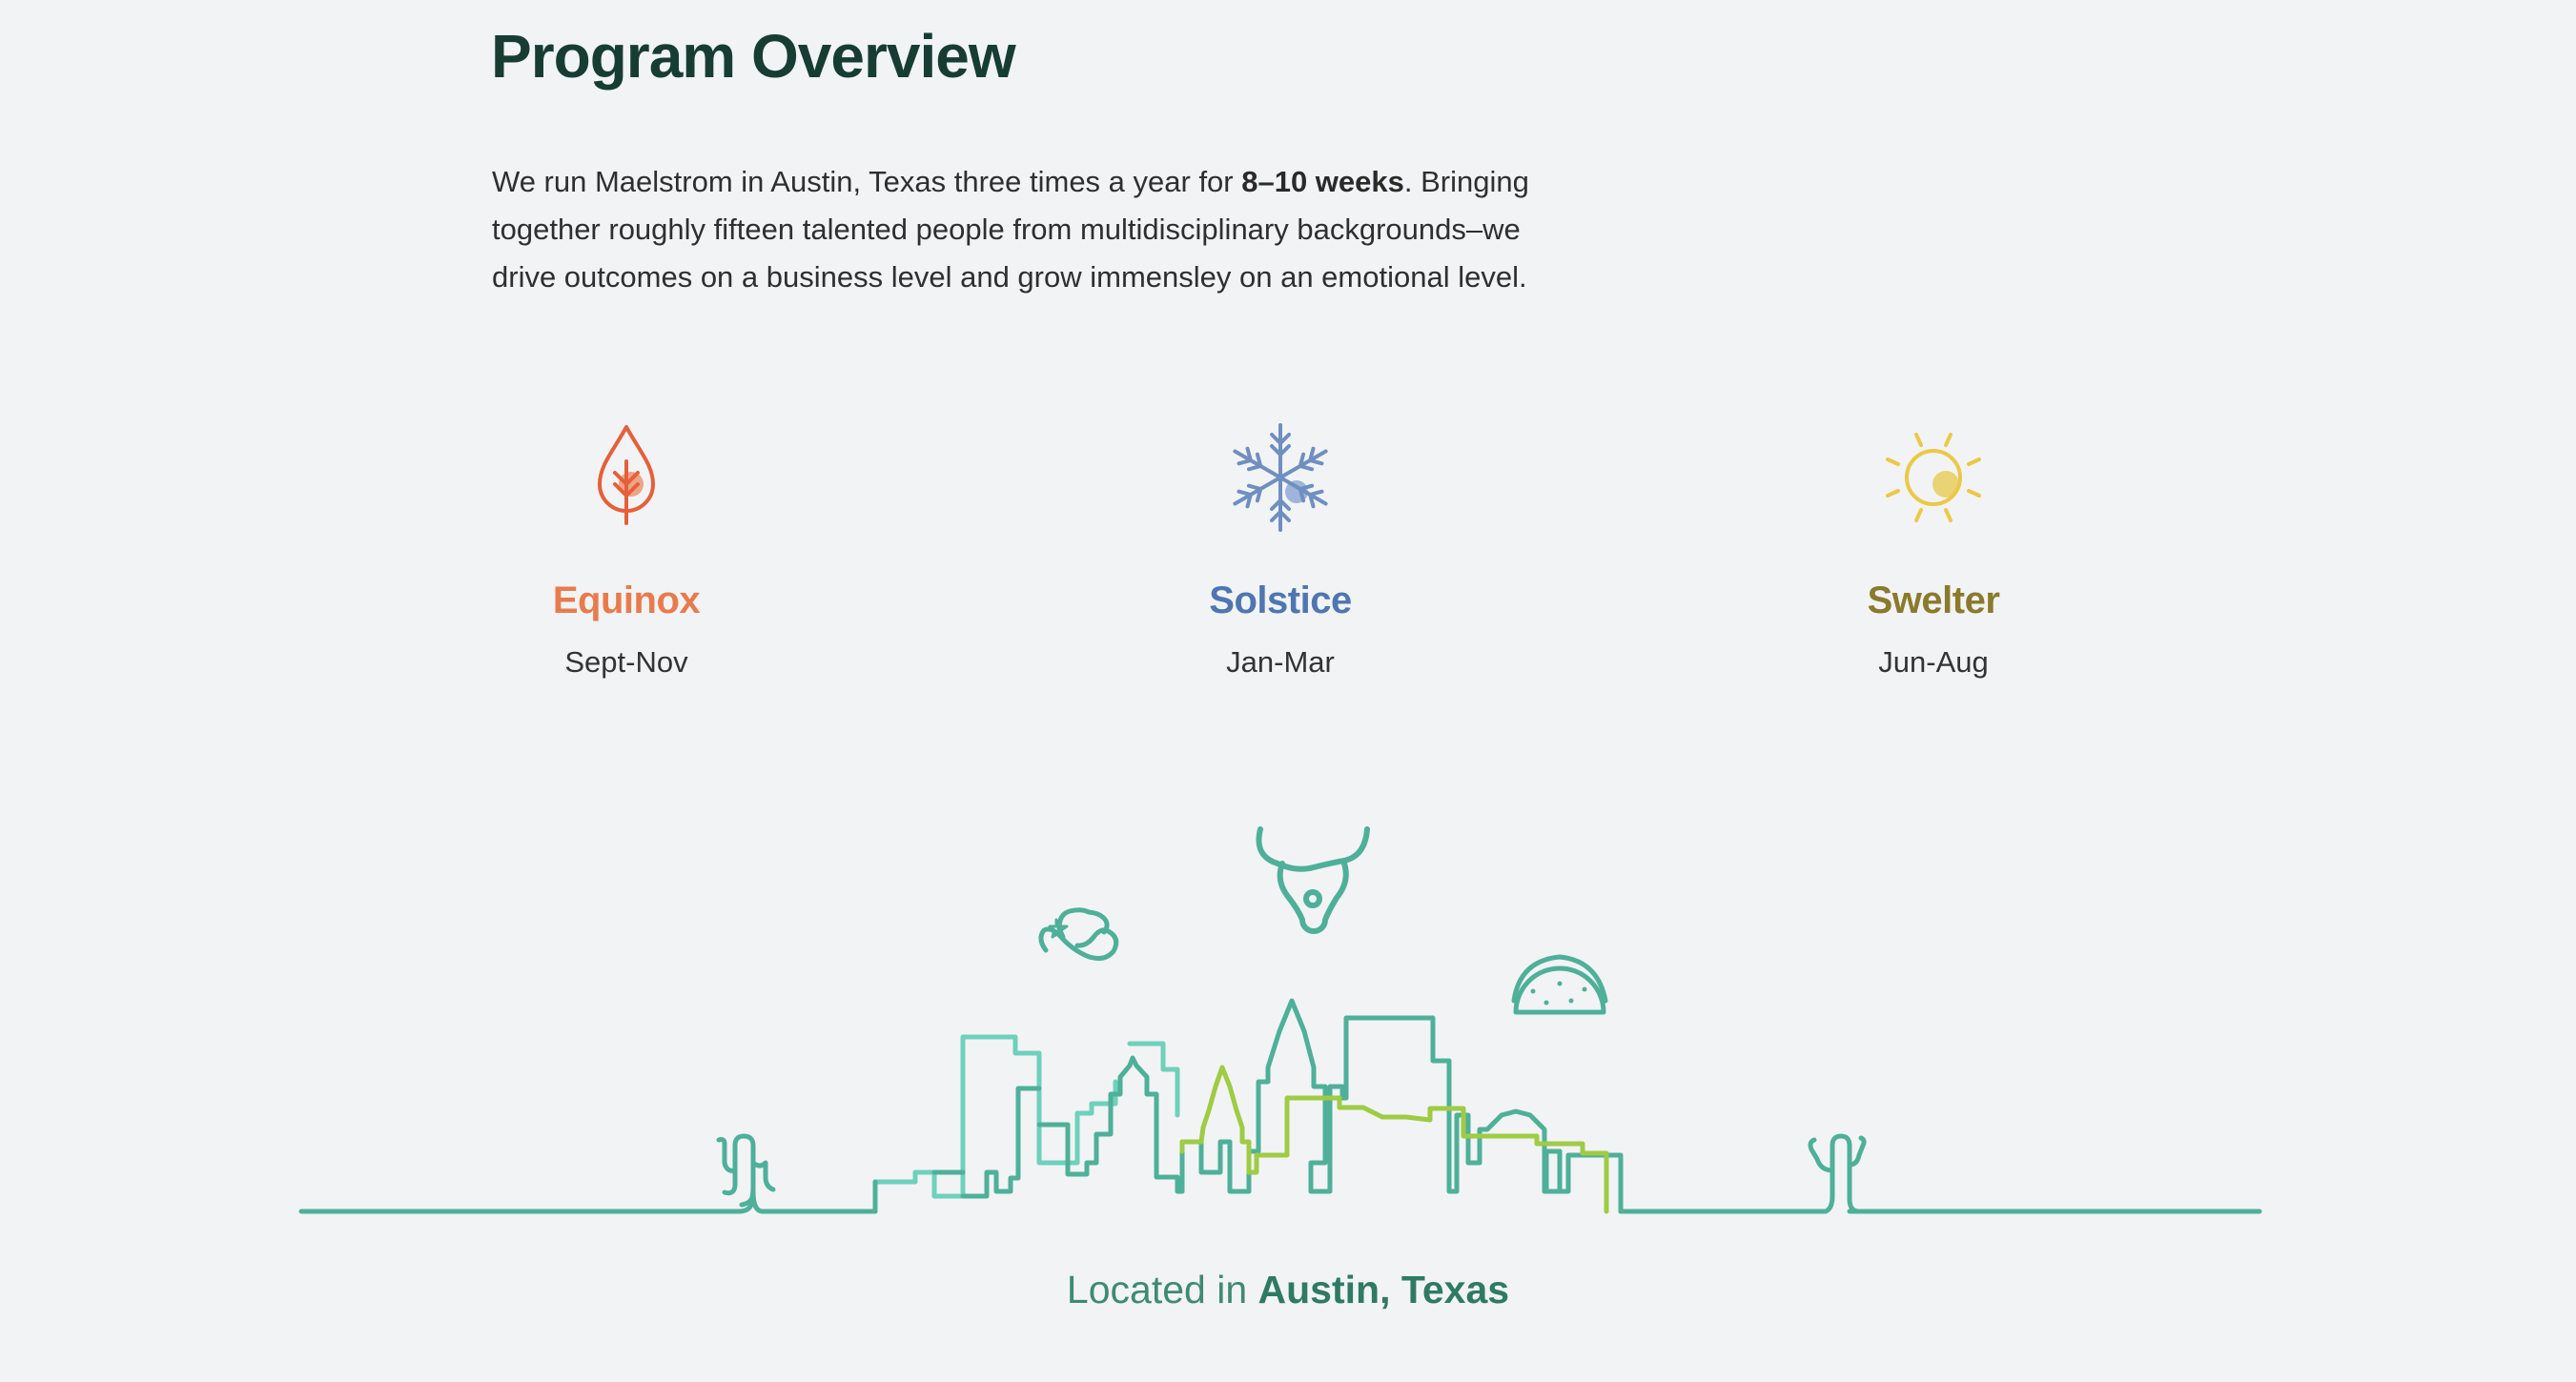 The height and width of the screenshot is (1382, 2576). What do you see at coordinates (1078, 934) in the screenshot?
I see `cowboy-hat-icon` at bounding box center [1078, 934].